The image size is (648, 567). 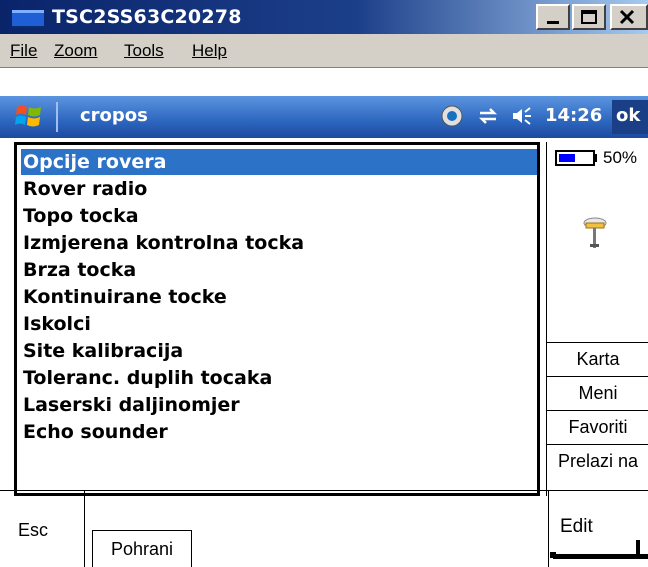 What do you see at coordinates (452, 116) in the screenshot?
I see `network-icon` at bounding box center [452, 116].